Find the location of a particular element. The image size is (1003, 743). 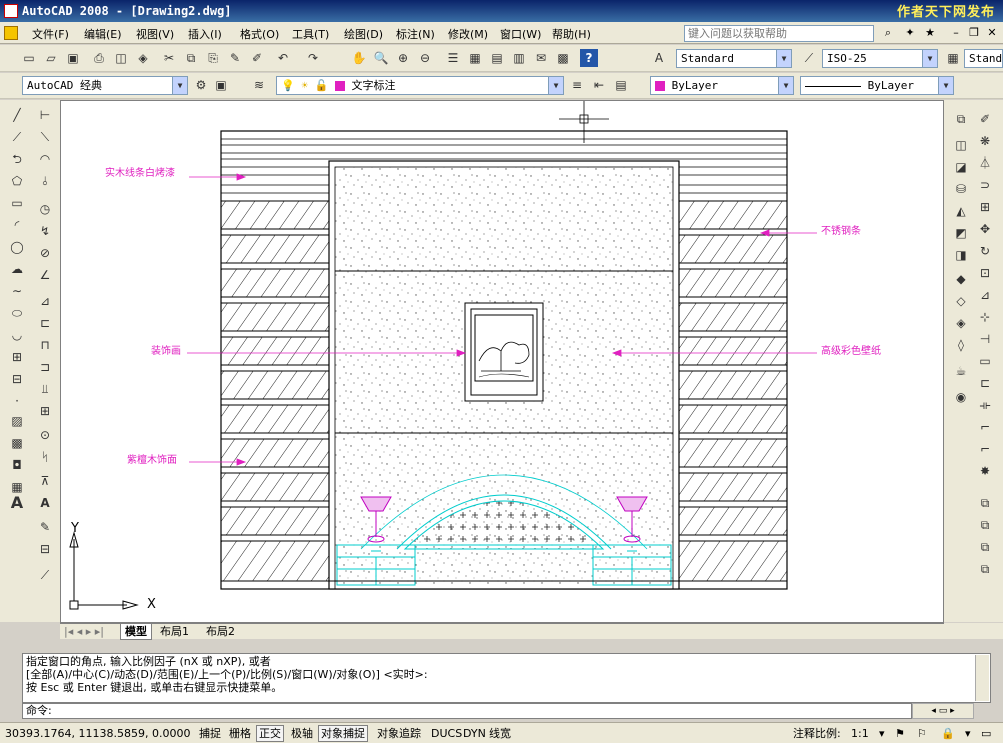

open-file-icon: ▱ is located at coordinates (51, 58).